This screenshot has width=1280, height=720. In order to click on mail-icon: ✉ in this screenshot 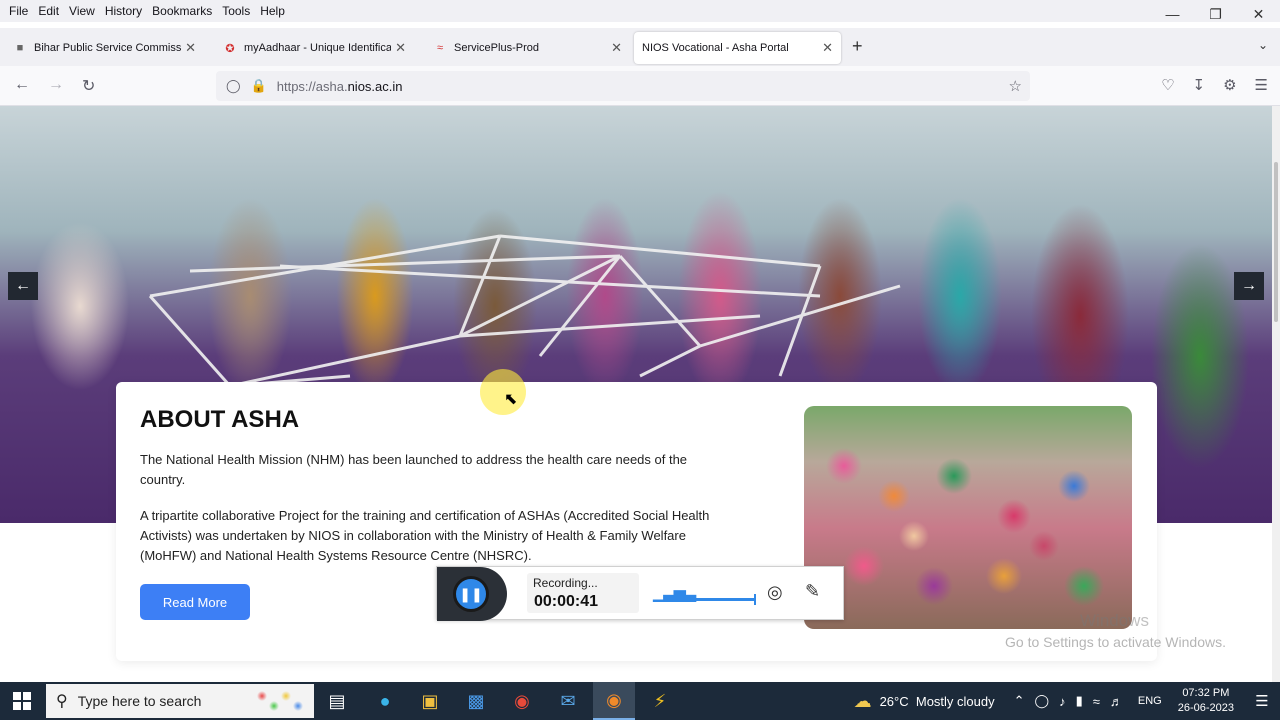, I will do `click(568, 701)`.